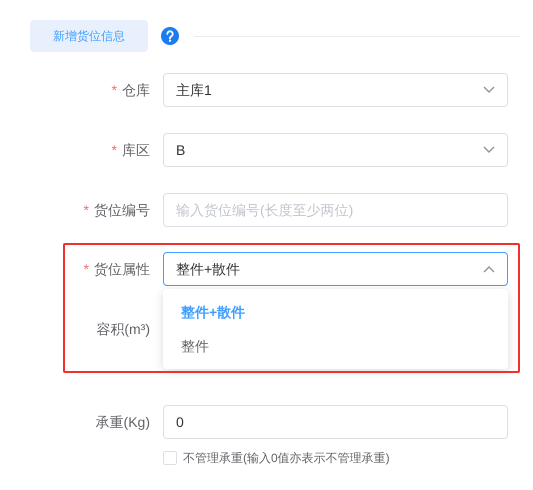 Image resolution: width=533 pixels, height=490 pixels. Describe the element at coordinates (335, 269) in the screenshot. I see `select-field: 整件+散件` at that location.